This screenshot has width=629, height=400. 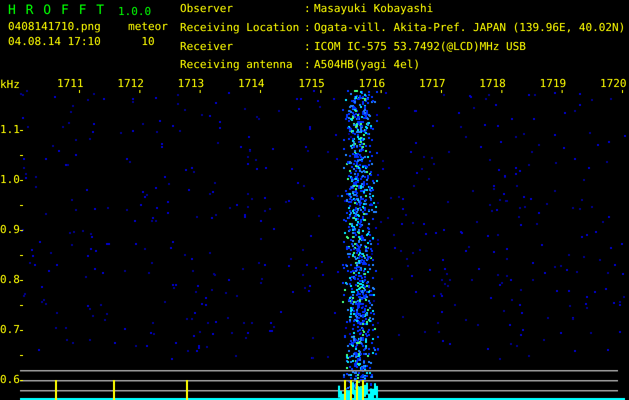 I want to click on frequency-label: 1718, so click(x=493, y=84).